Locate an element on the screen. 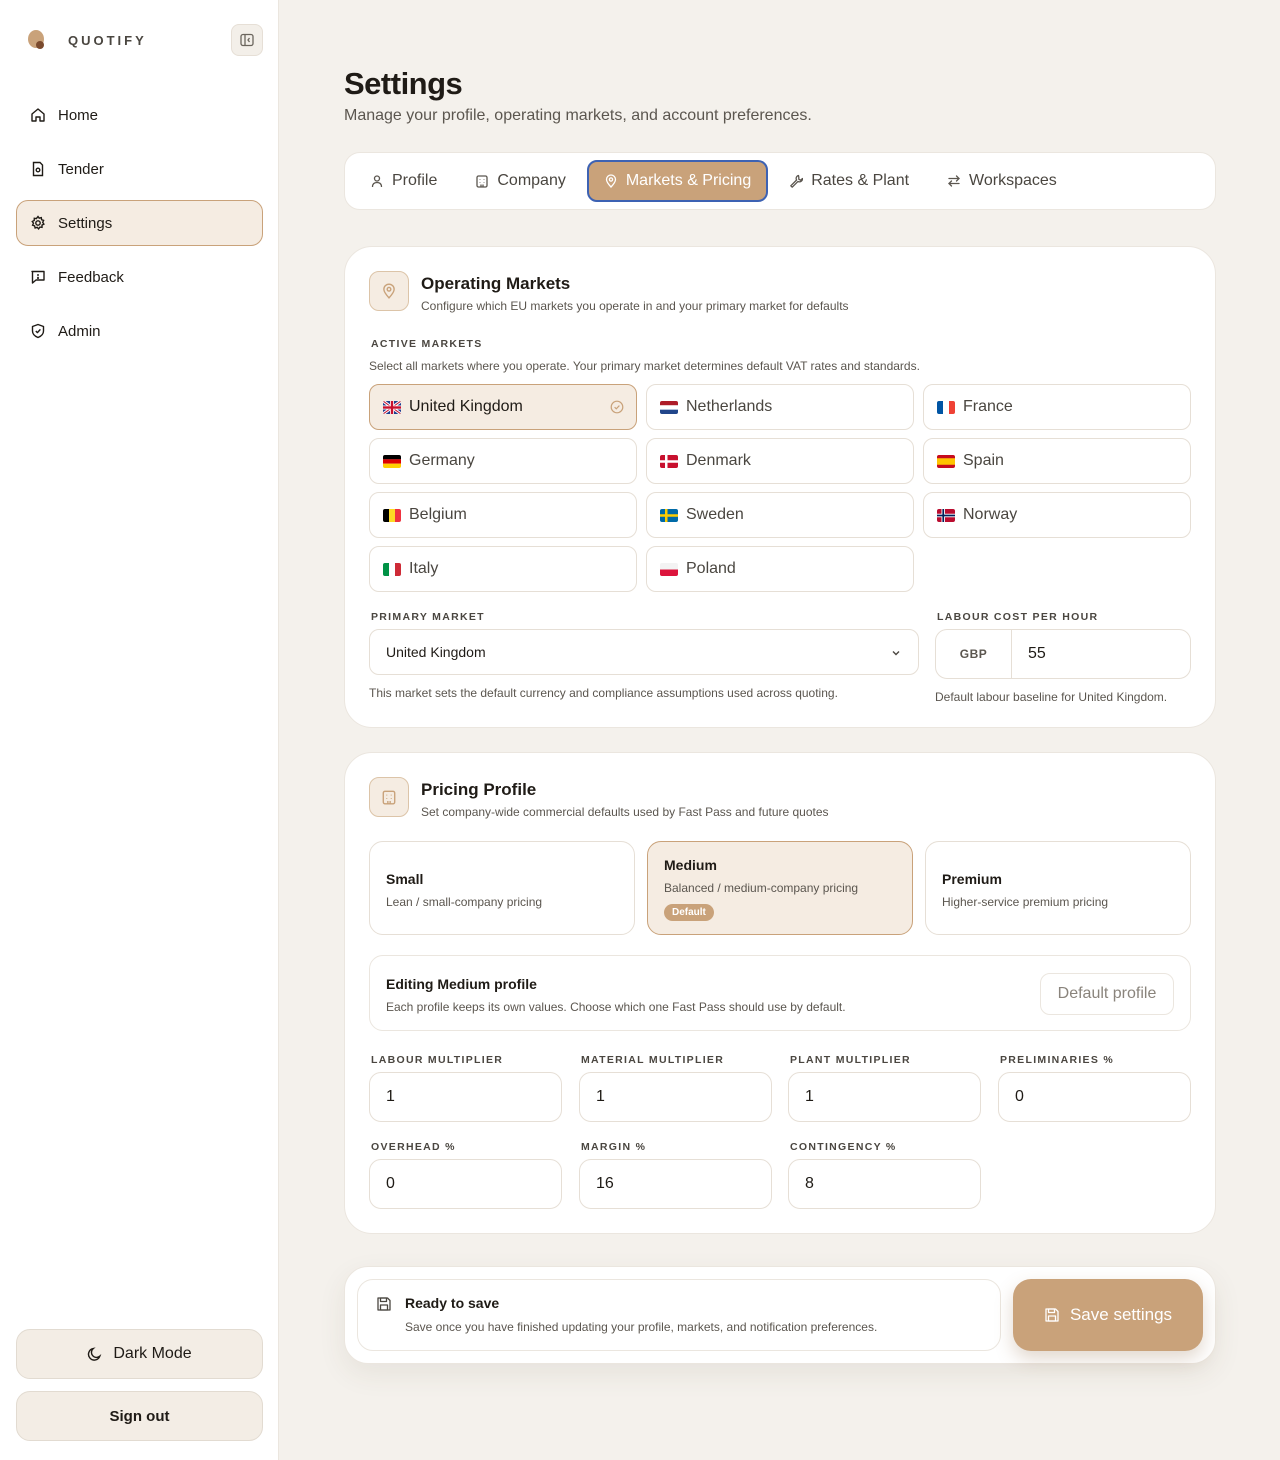 This screenshot has height=1460, width=1280. sign-out-button: Sign out is located at coordinates (139, 1416).